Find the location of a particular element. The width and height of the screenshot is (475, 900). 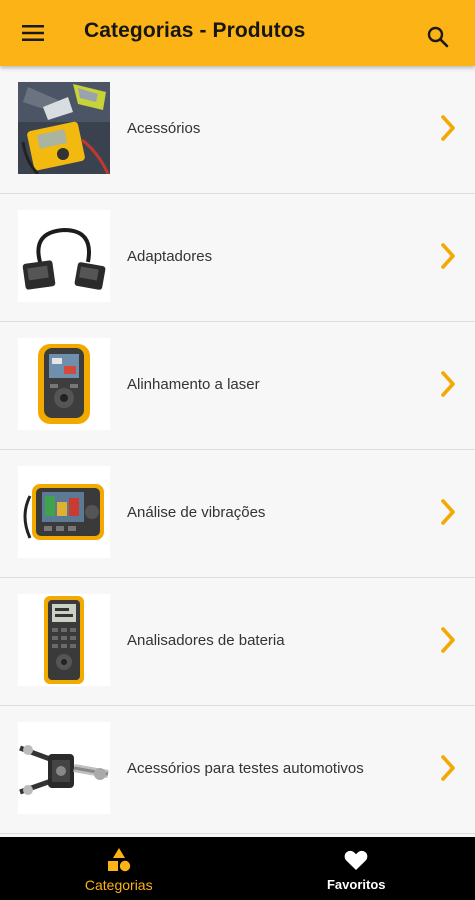

category-label: Acessórios para testes automotivos is located at coordinates (245, 768).